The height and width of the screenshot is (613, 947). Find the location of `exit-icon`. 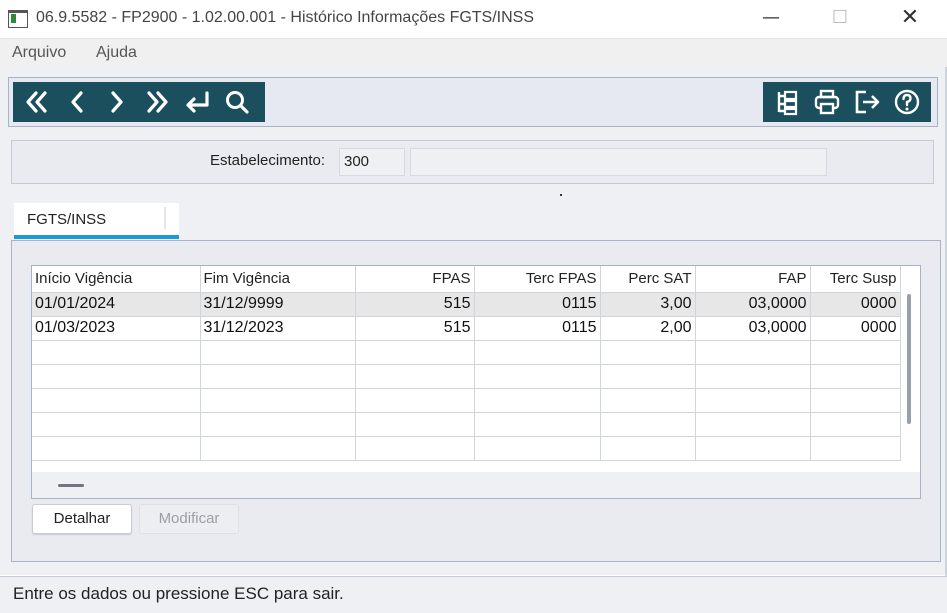

exit-icon is located at coordinates (867, 102).